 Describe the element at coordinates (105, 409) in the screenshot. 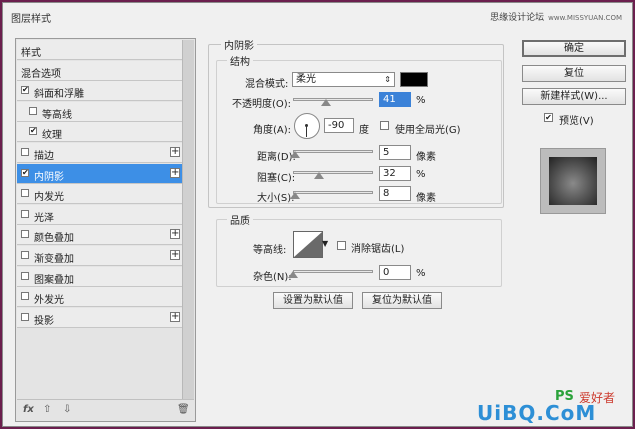

I see `list-footer: fx ⇧ ⇩ 🗑` at that location.